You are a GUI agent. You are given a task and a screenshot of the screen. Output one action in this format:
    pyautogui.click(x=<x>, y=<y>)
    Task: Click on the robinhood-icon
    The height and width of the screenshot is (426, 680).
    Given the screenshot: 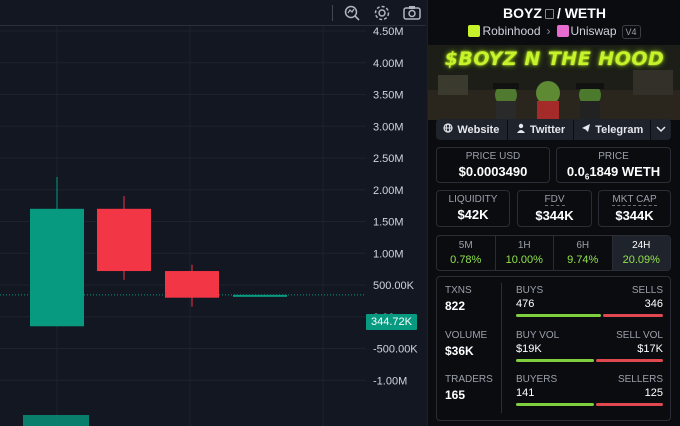 What is the action you would take?
    pyautogui.click(x=474, y=31)
    